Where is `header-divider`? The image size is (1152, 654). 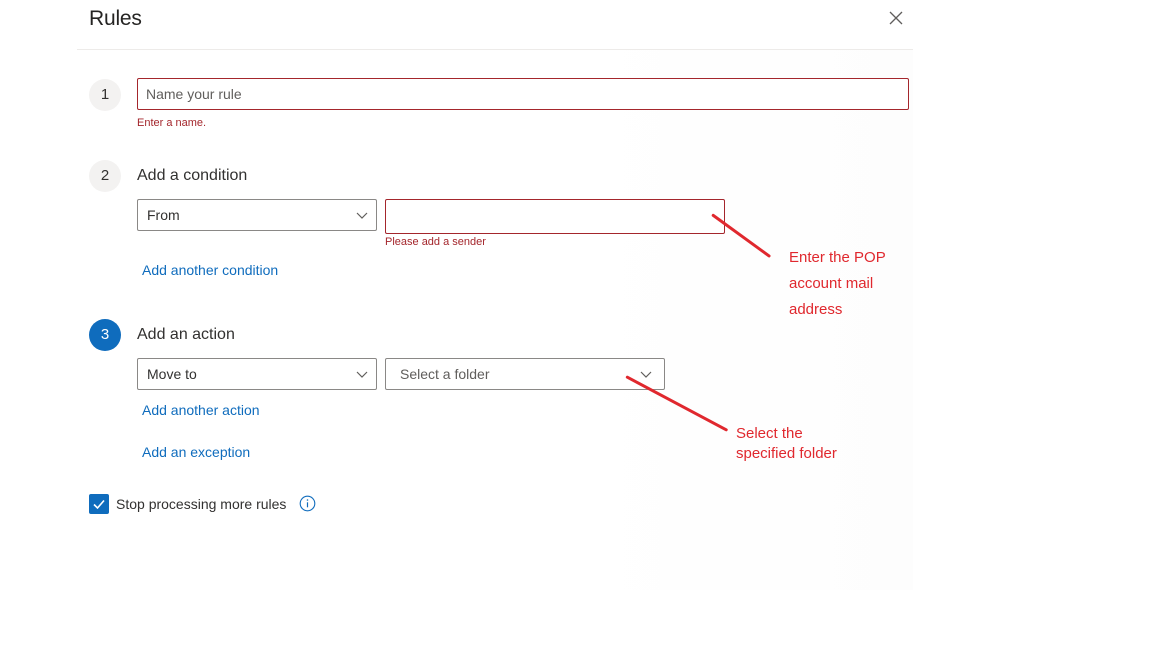 header-divider is located at coordinates (495, 49).